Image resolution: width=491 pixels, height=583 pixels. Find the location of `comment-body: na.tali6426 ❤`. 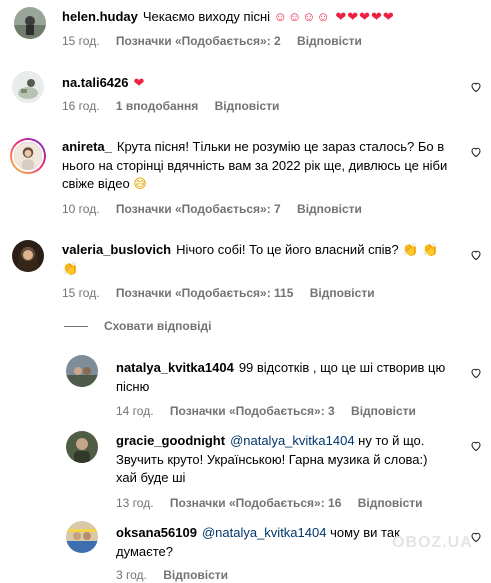

comment-body: na.tali6426 ❤ is located at coordinates (256, 83).